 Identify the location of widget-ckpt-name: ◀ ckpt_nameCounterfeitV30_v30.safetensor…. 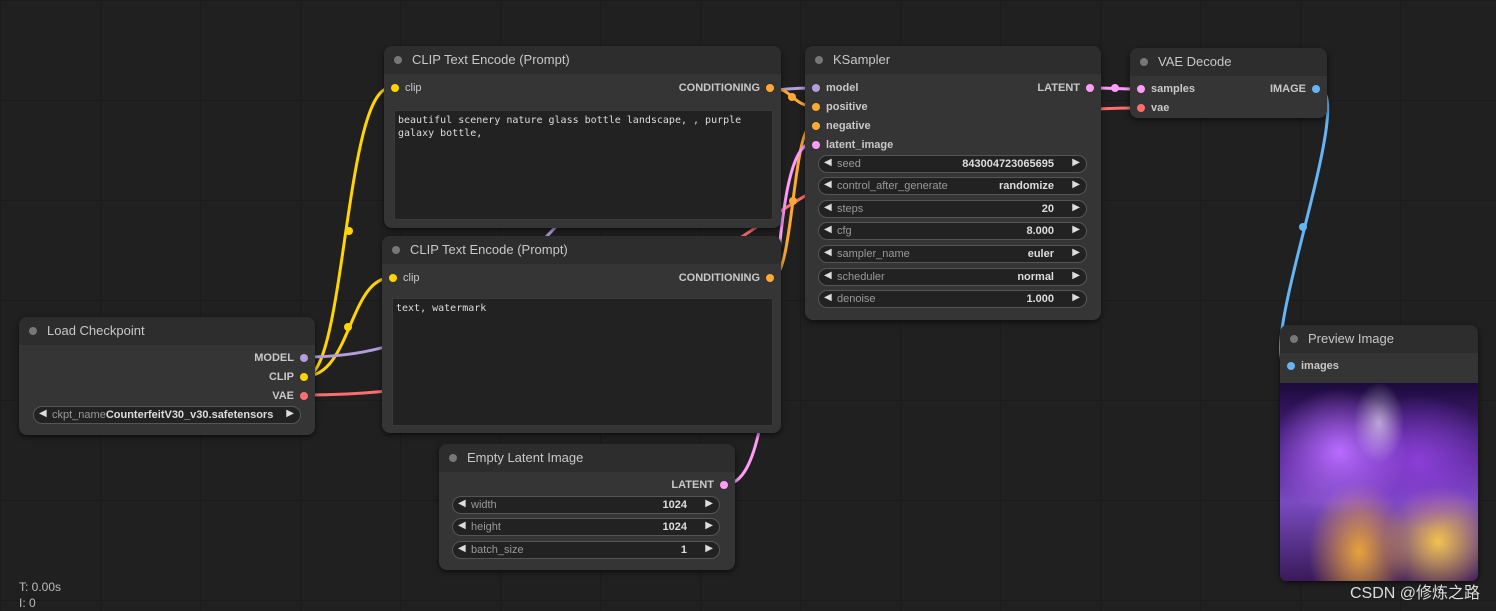
(167, 415).